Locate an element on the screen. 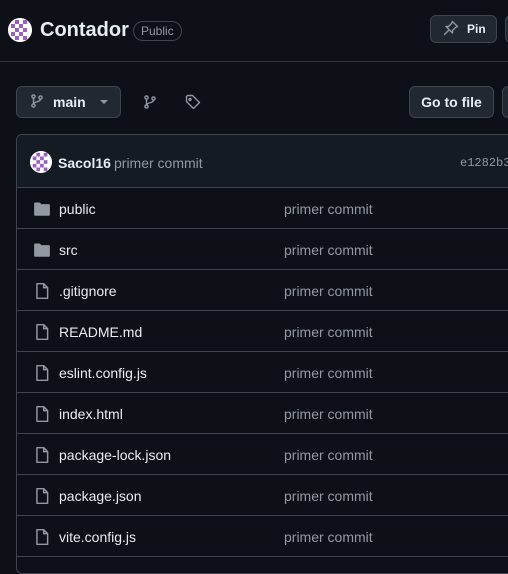 The height and width of the screenshot is (574, 508). commit-message: primer commit is located at coordinates (158, 163).